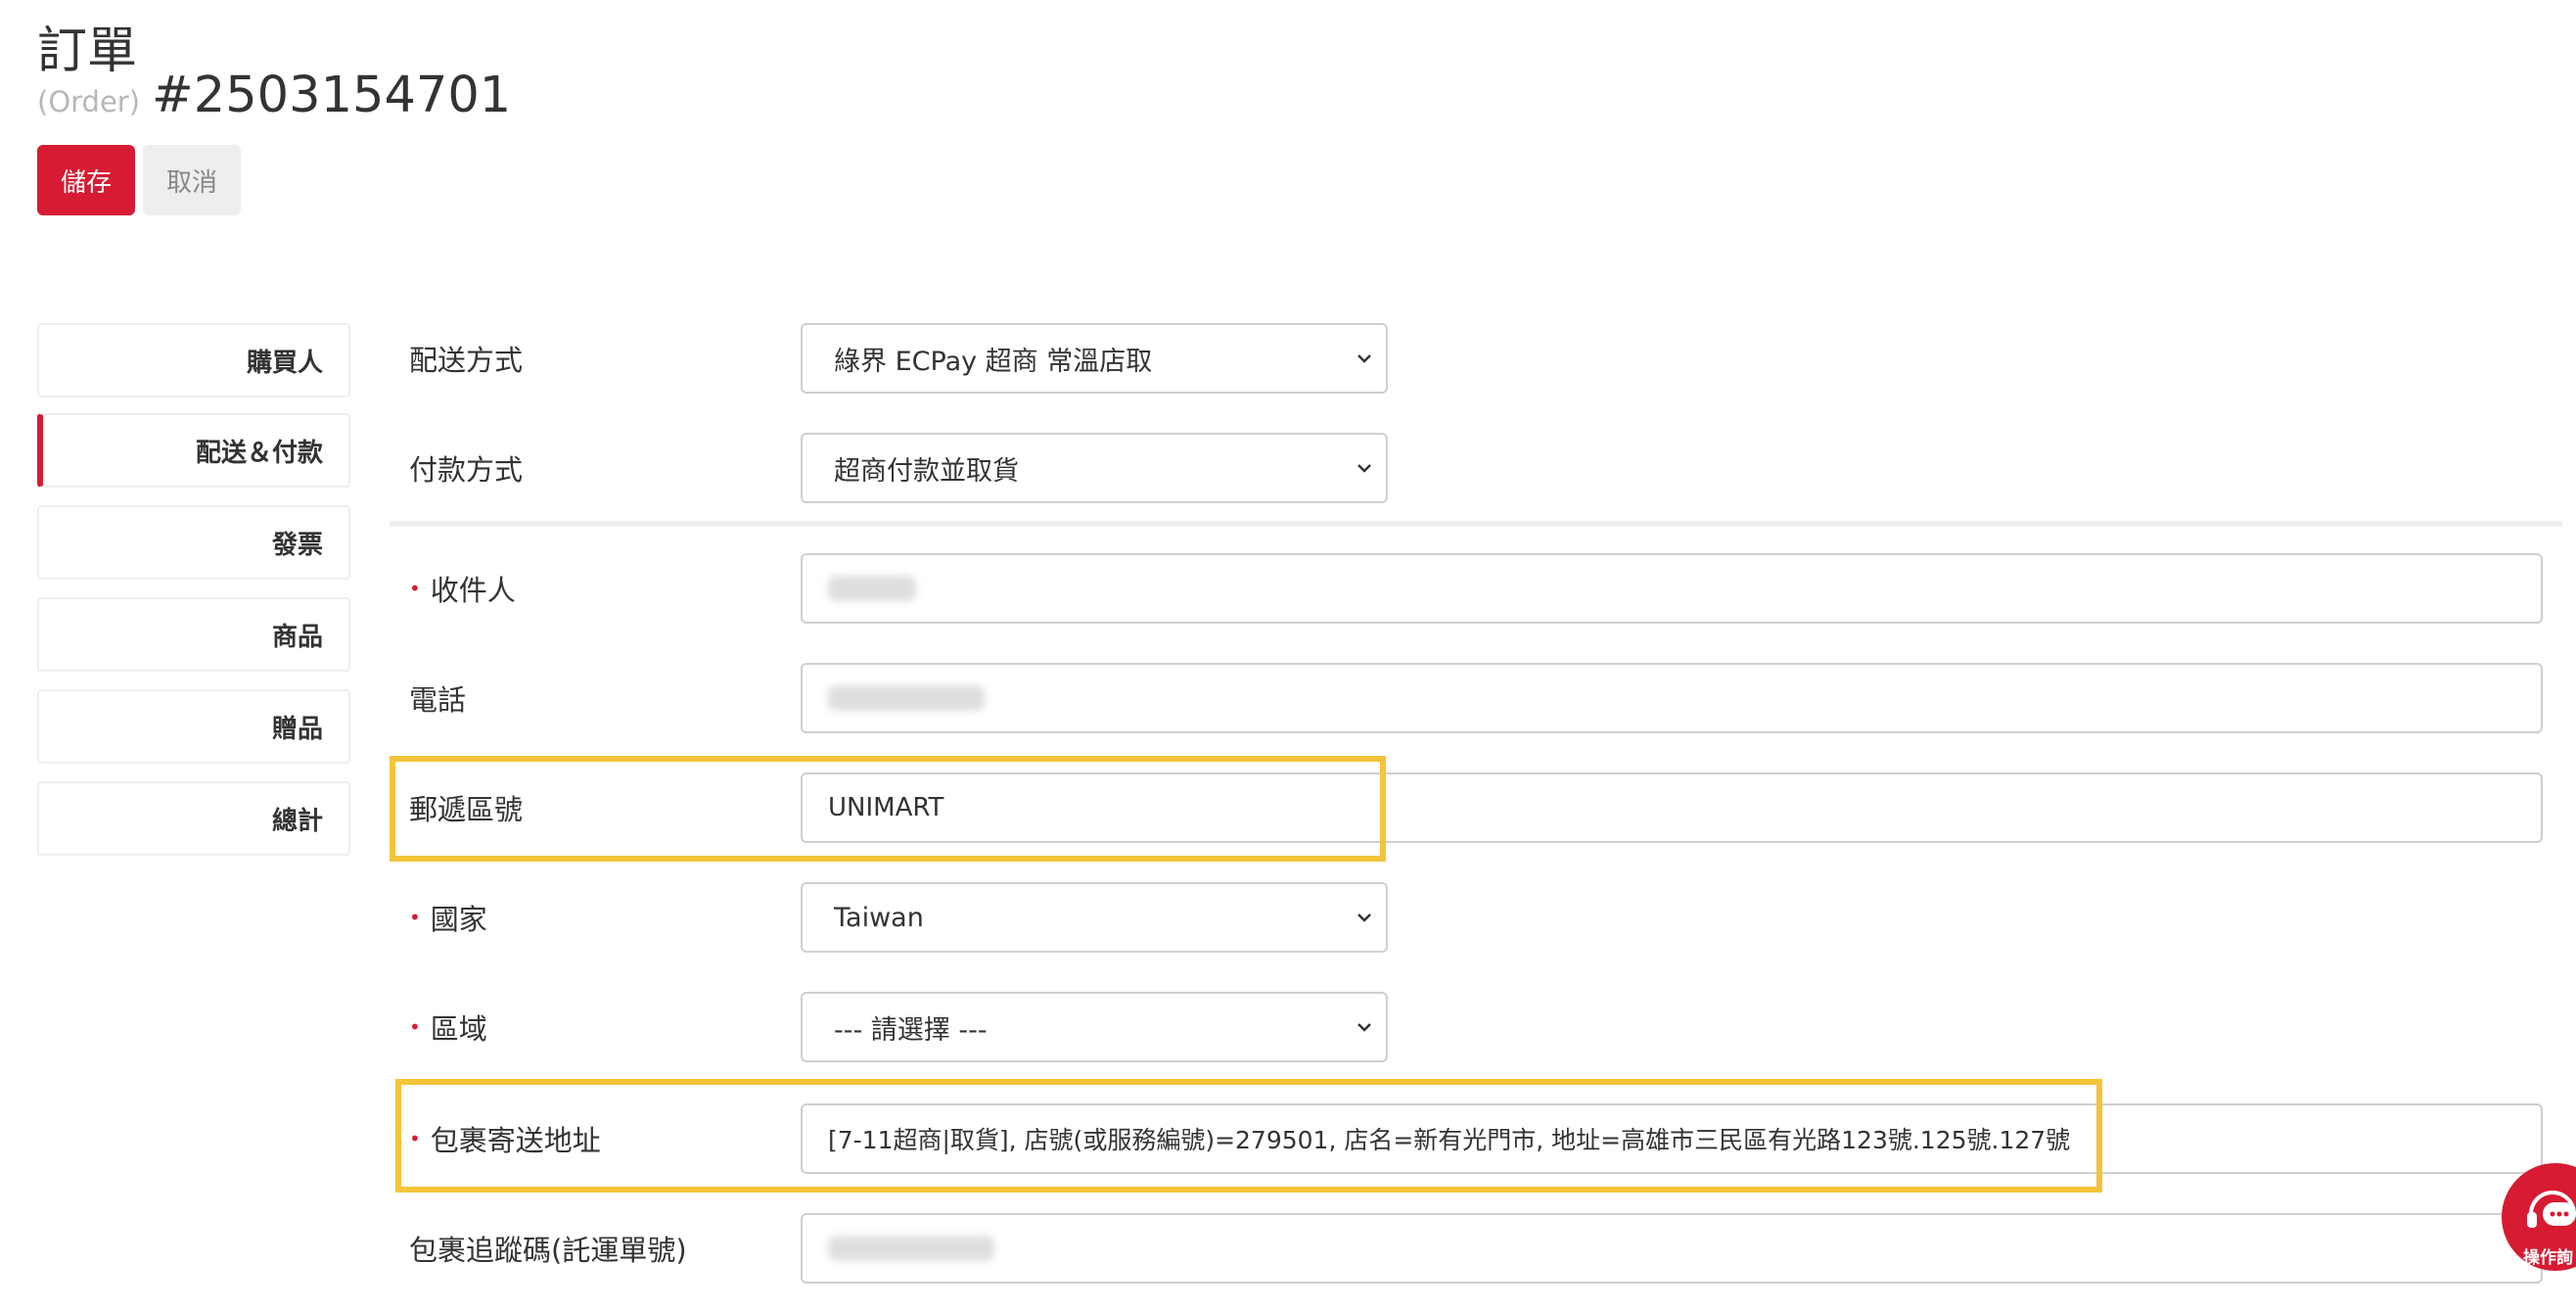 The image size is (2576, 1310). Describe the element at coordinates (1095, 468) in the screenshot. I see `payment-method-select: 超商付款並取貨` at that location.